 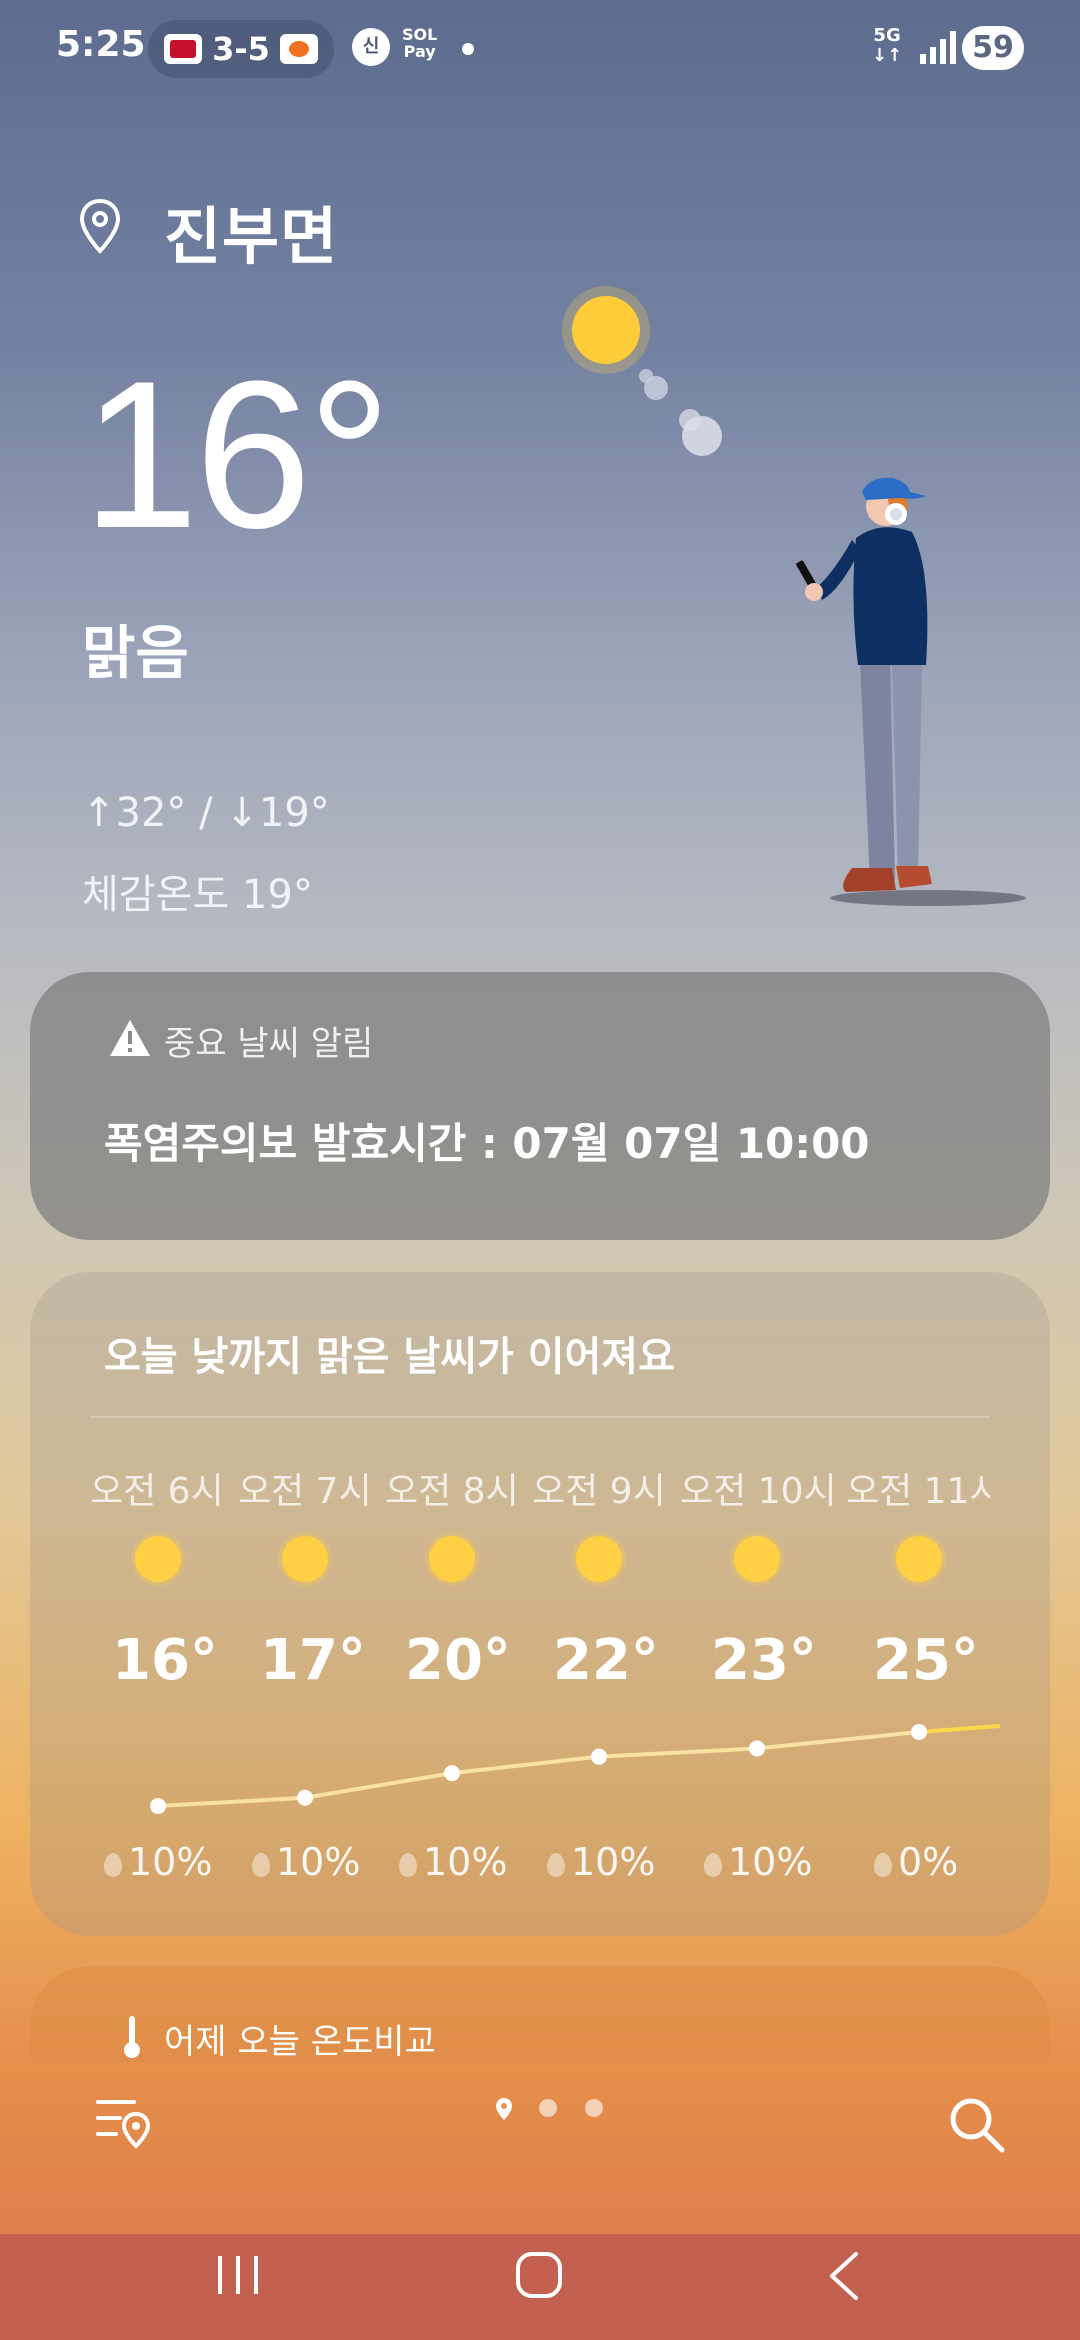 I want to click on hour-temp: 23°, so click(x=764, y=1660).